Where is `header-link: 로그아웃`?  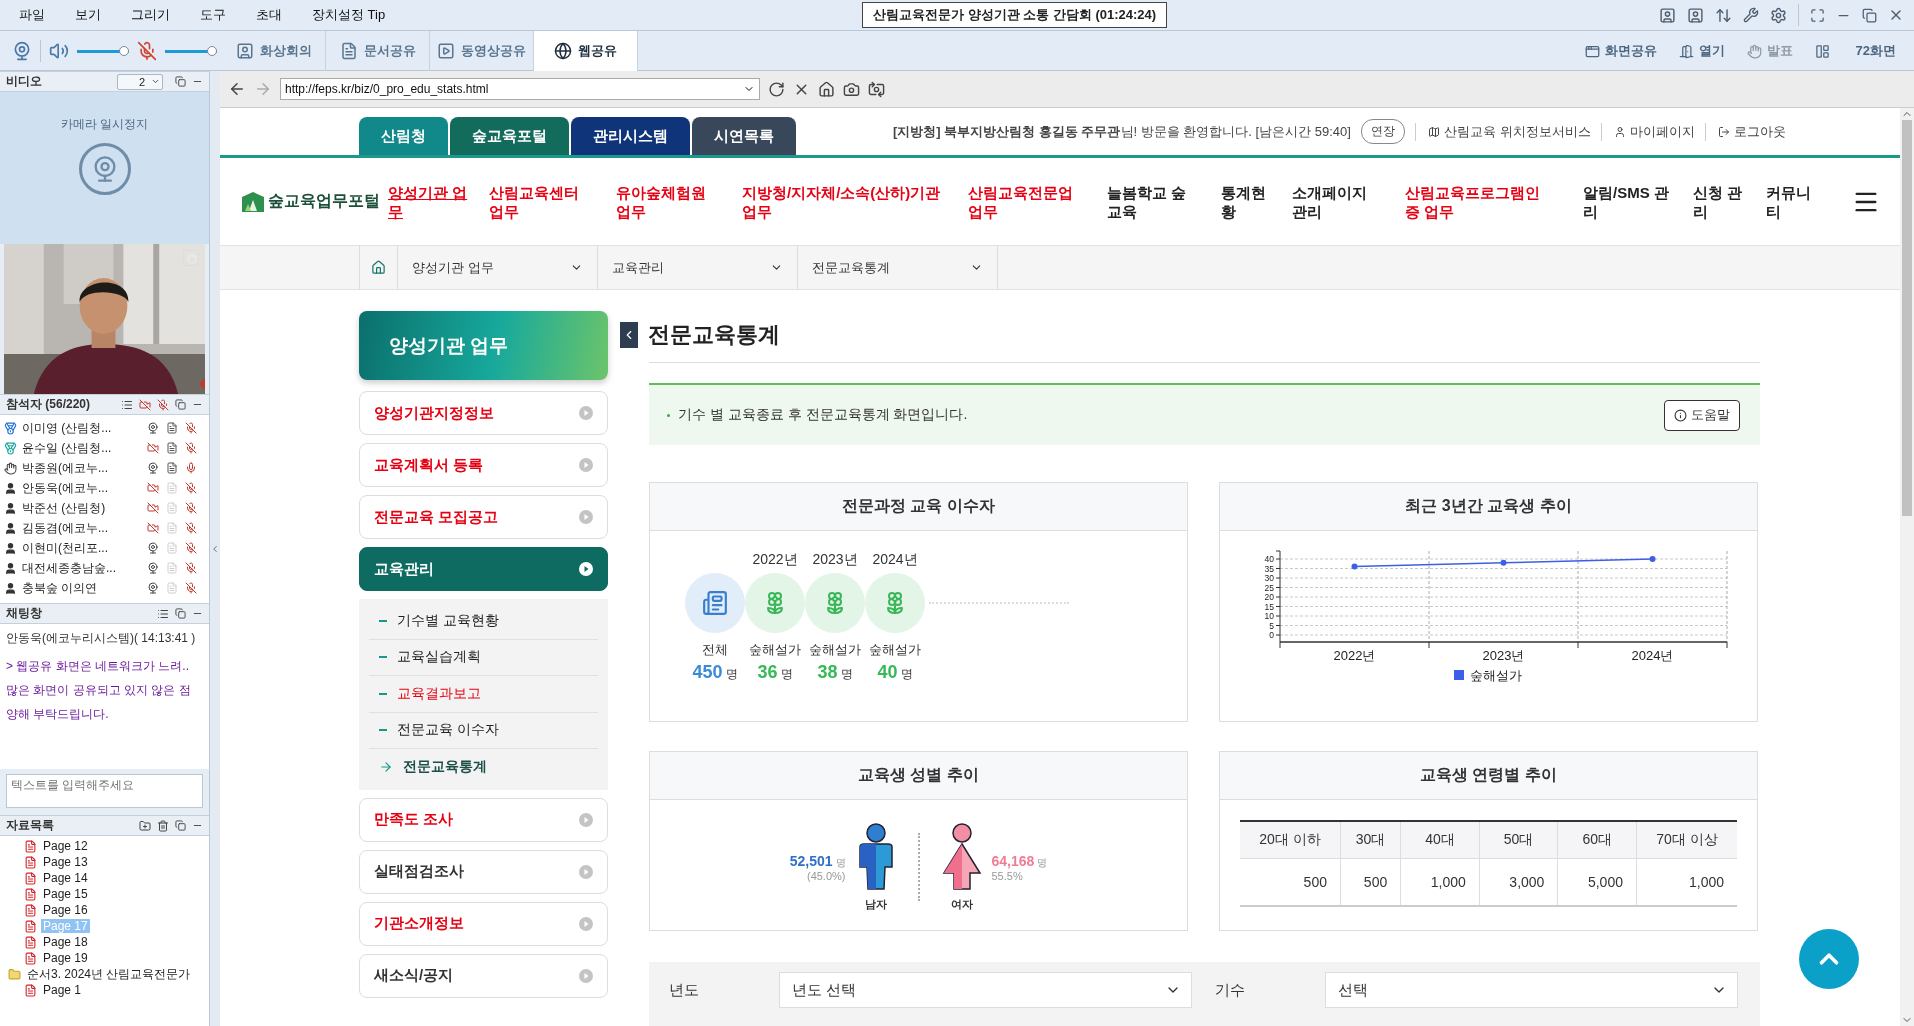 header-link: 로그아웃 is located at coordinates (1745, 131).